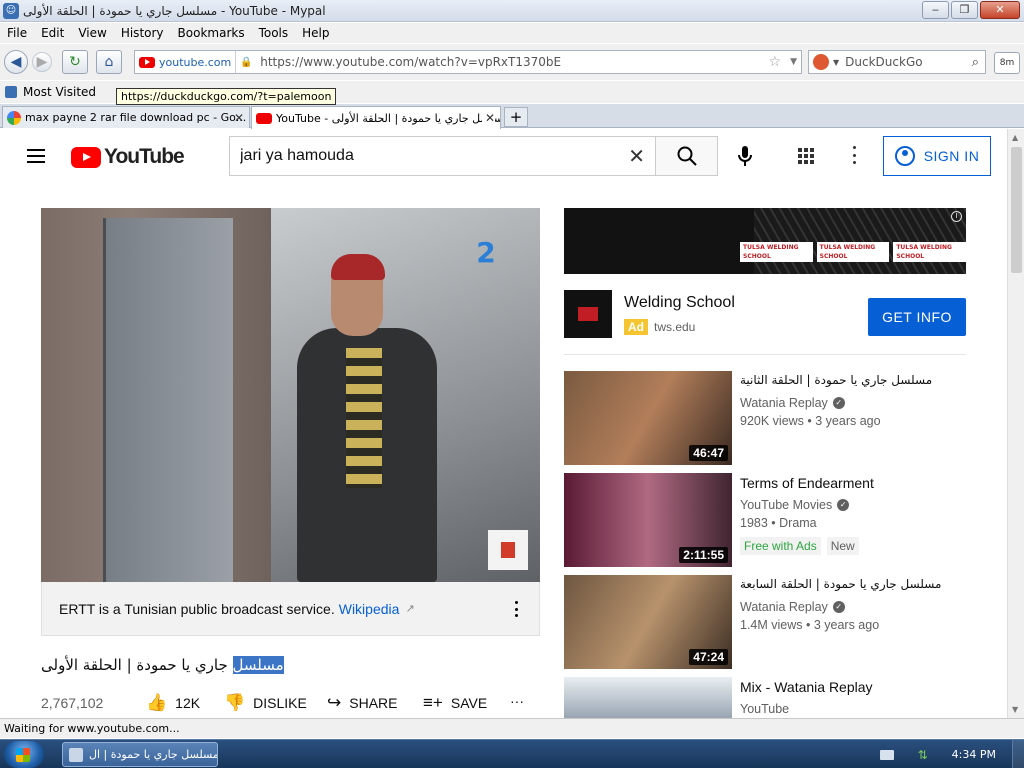 The height and width of the screenshot is (768, 1024). What do you see at coordinates (195, 62) in the screenshot?
I see `site-domain: youtube.com` at bounding box center [195, 62].